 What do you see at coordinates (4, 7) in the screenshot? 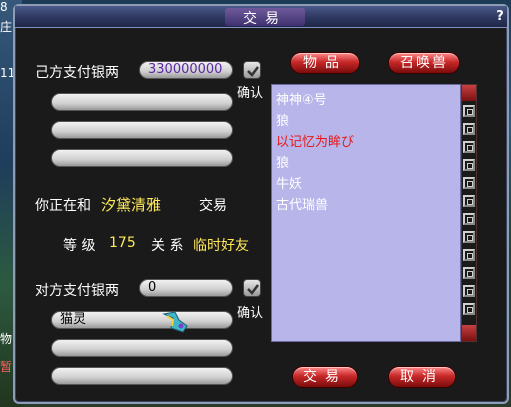
I see `bg-fragment: 8` at bounding box center [4, 7].